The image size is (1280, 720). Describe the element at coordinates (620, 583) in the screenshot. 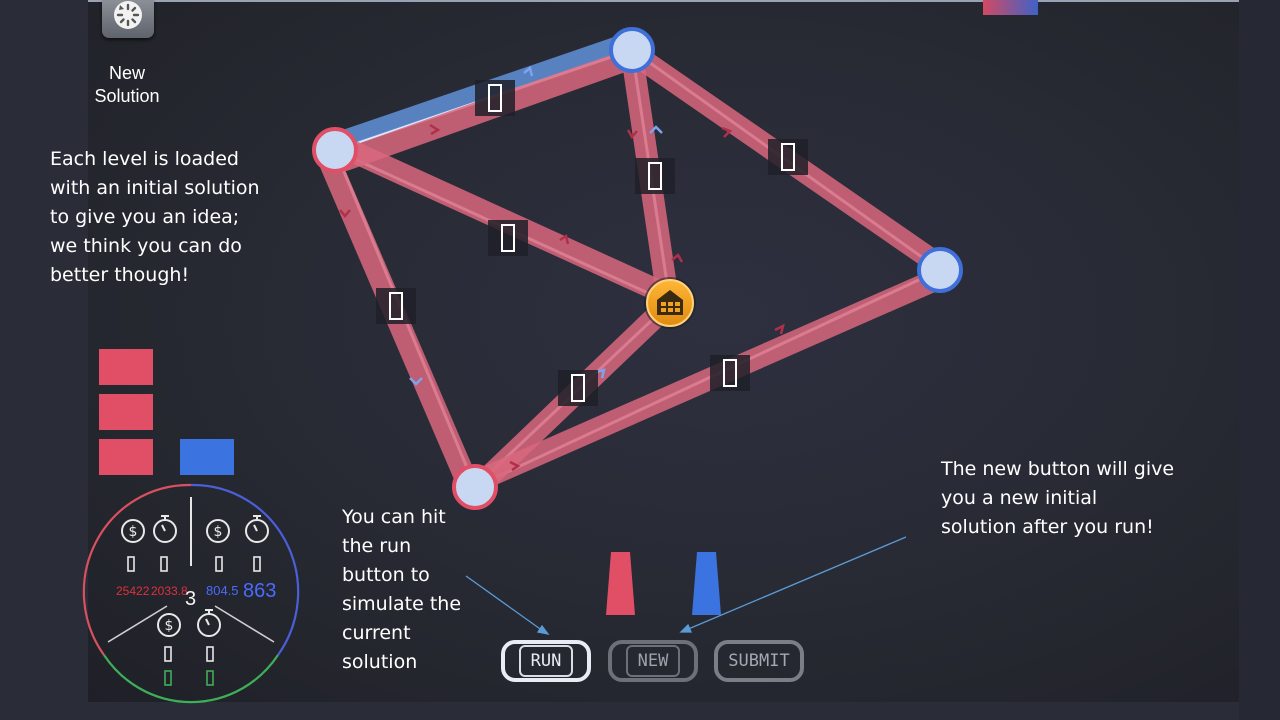

I see `red-team-indicator` at that location.